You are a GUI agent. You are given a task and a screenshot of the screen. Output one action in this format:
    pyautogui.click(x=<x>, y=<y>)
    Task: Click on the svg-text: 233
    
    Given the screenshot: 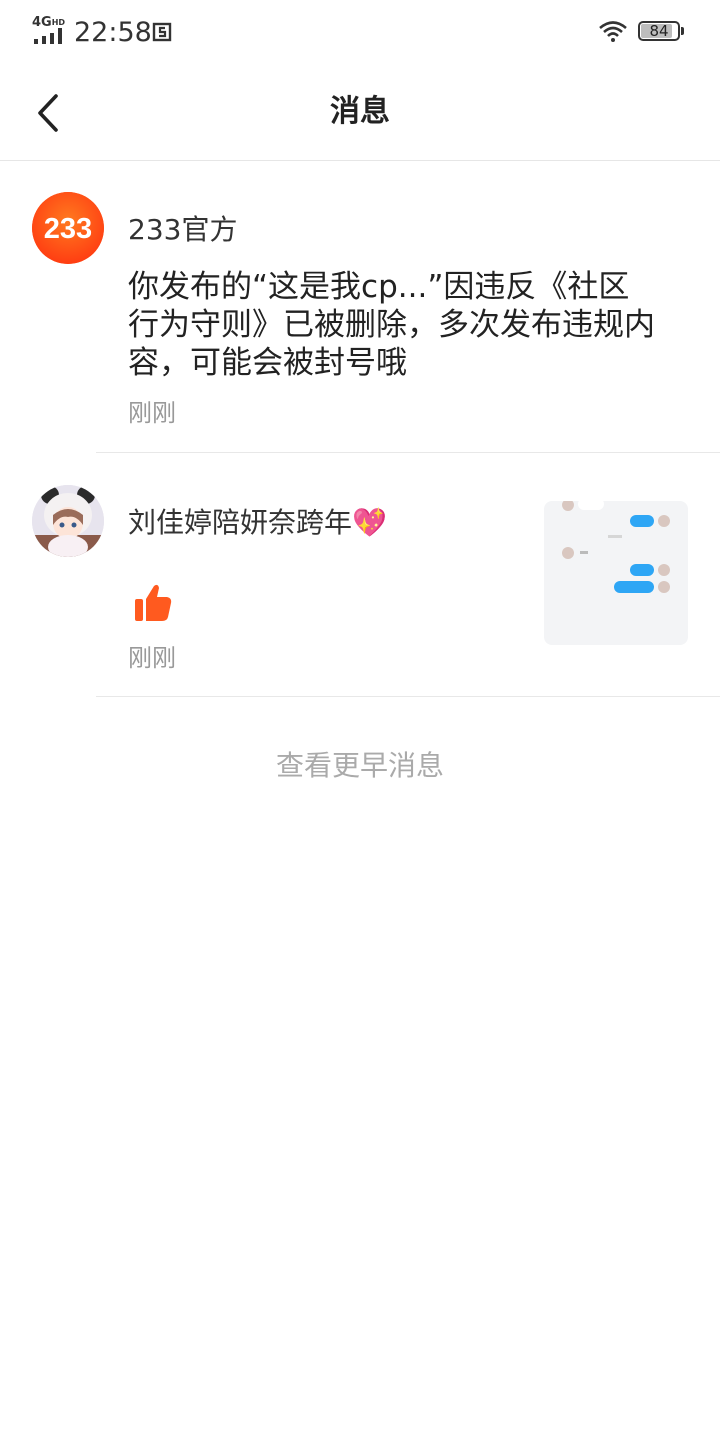 What is the action you would take?
    pyautogui.click(x=68, y=229)
    